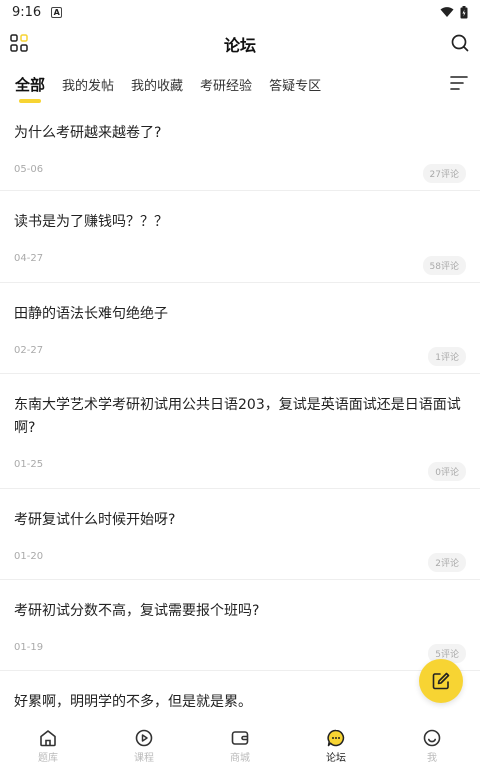 This screenshot has height=768, width=480. What do you see at coordinates (336, 758) in the screenshot?
I see `nav-label: 论坛` at bounding box center [336, 758].